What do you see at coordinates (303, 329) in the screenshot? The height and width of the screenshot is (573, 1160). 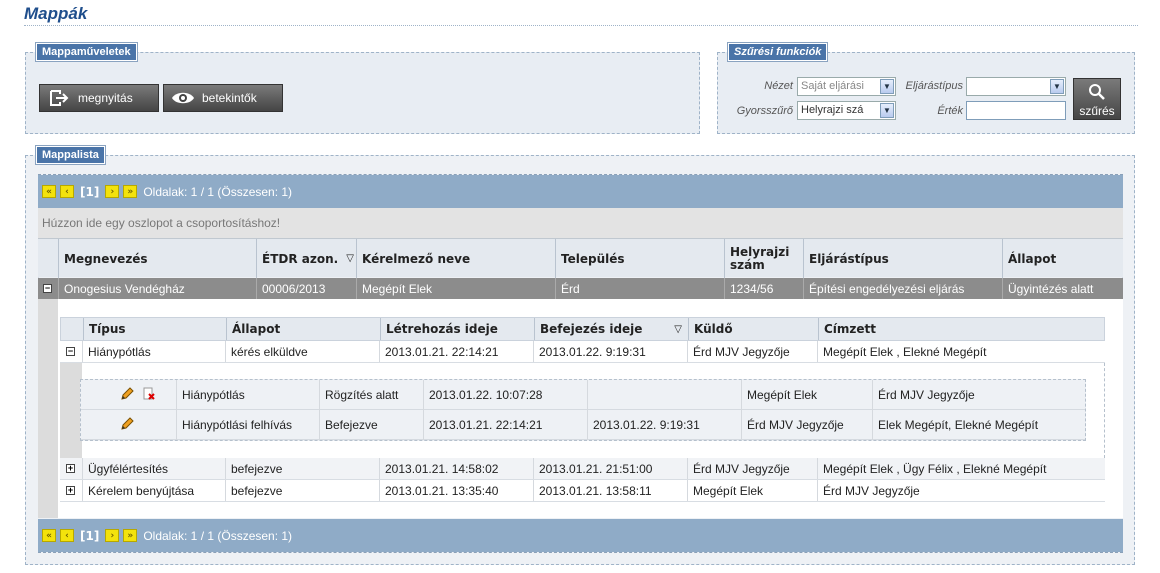 I see `column-header-sub-status: Állapot` at bounding box center [303, 329].